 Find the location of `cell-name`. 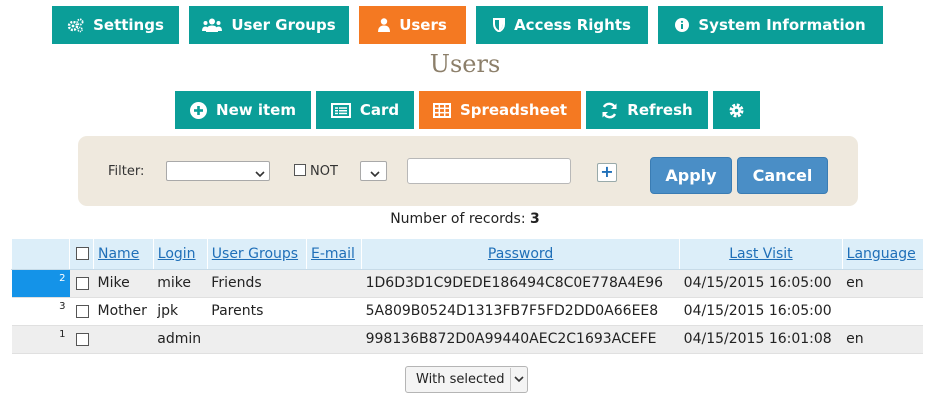

cell-name is located at coordinates (123, 339).